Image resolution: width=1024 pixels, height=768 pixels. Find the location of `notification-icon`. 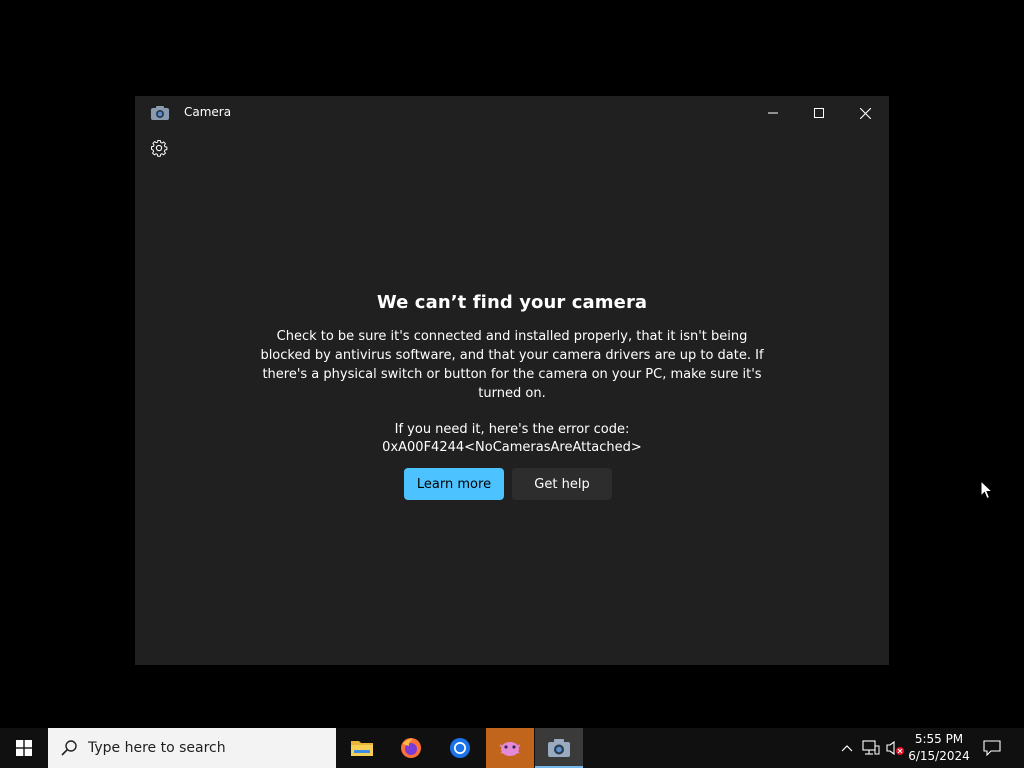

notification-icon is located at coordinates (992, 748).